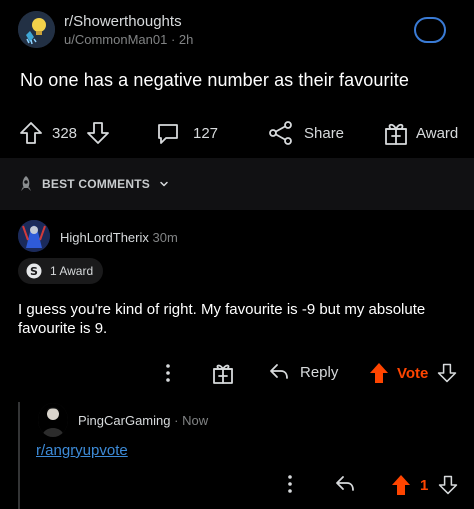  What do you see at coordinates (165, 237) in the screenshot?
I see `comment-age: 30m` at bounding box center [165, 237].